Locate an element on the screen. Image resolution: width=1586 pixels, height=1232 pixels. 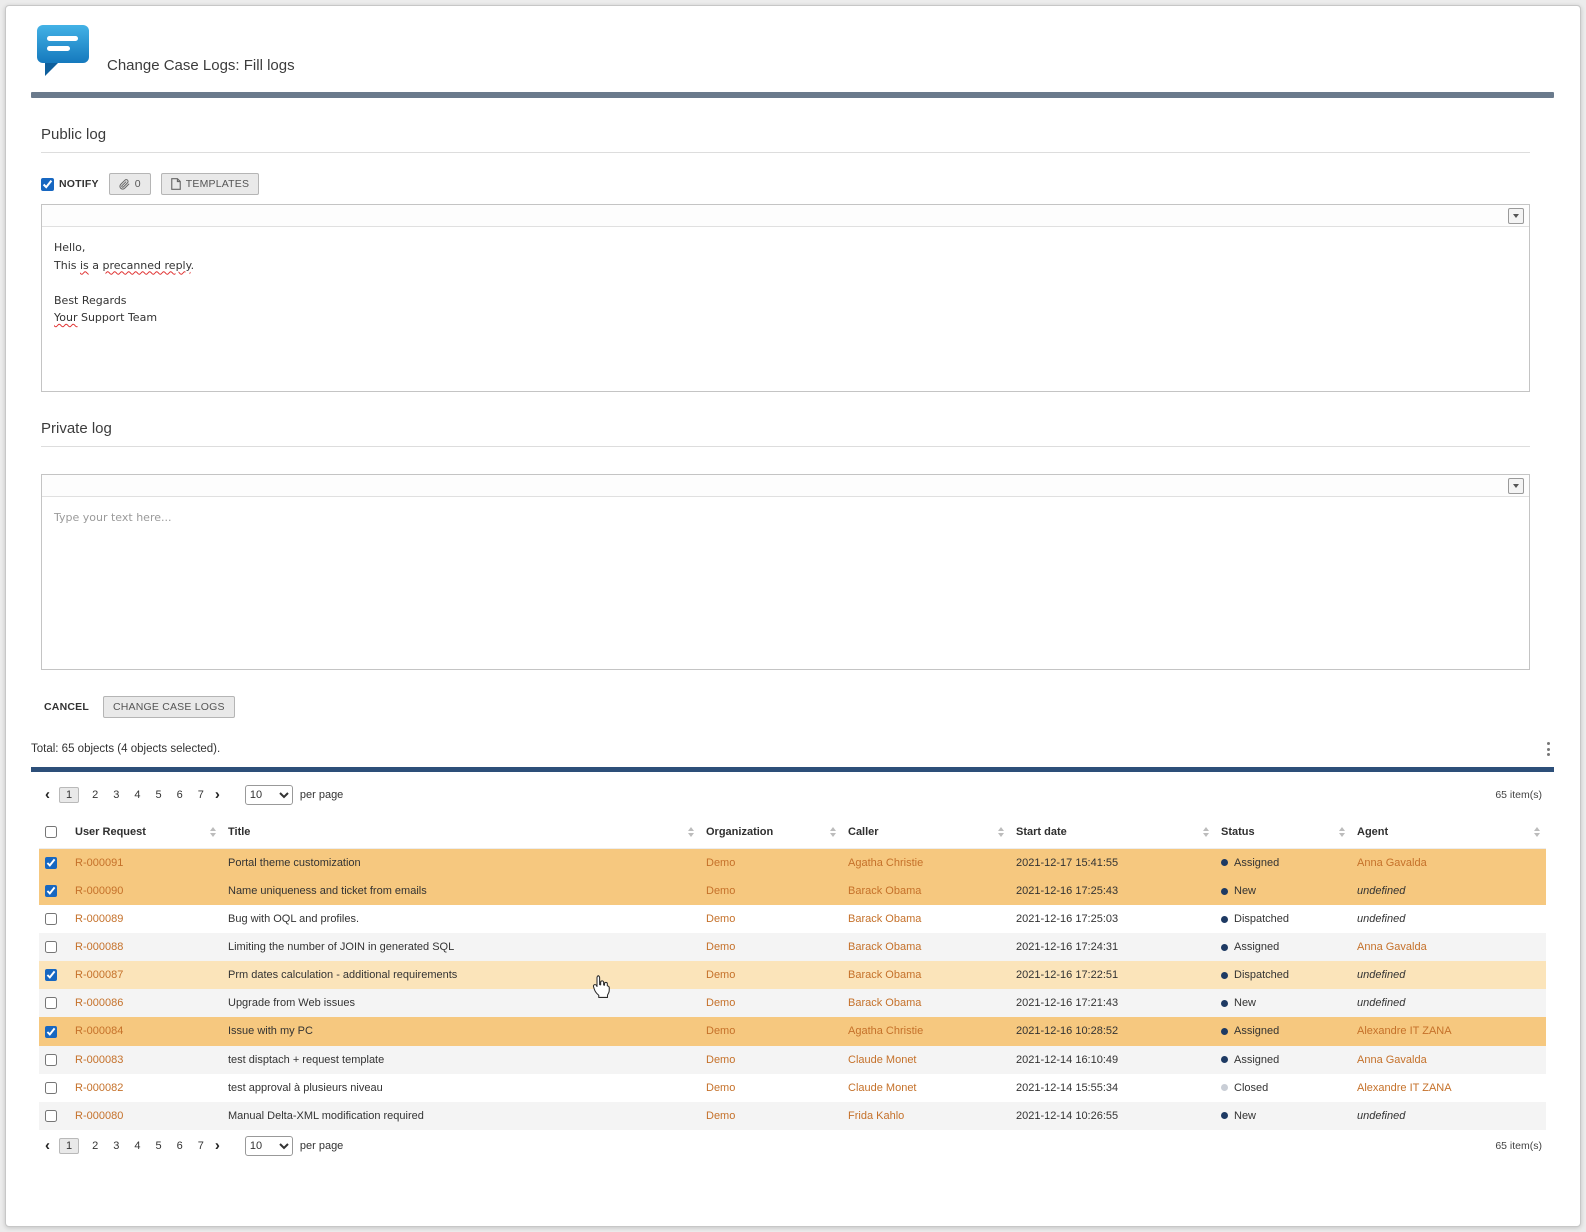
col-caller: Caller is located at coordinates (926, 832).